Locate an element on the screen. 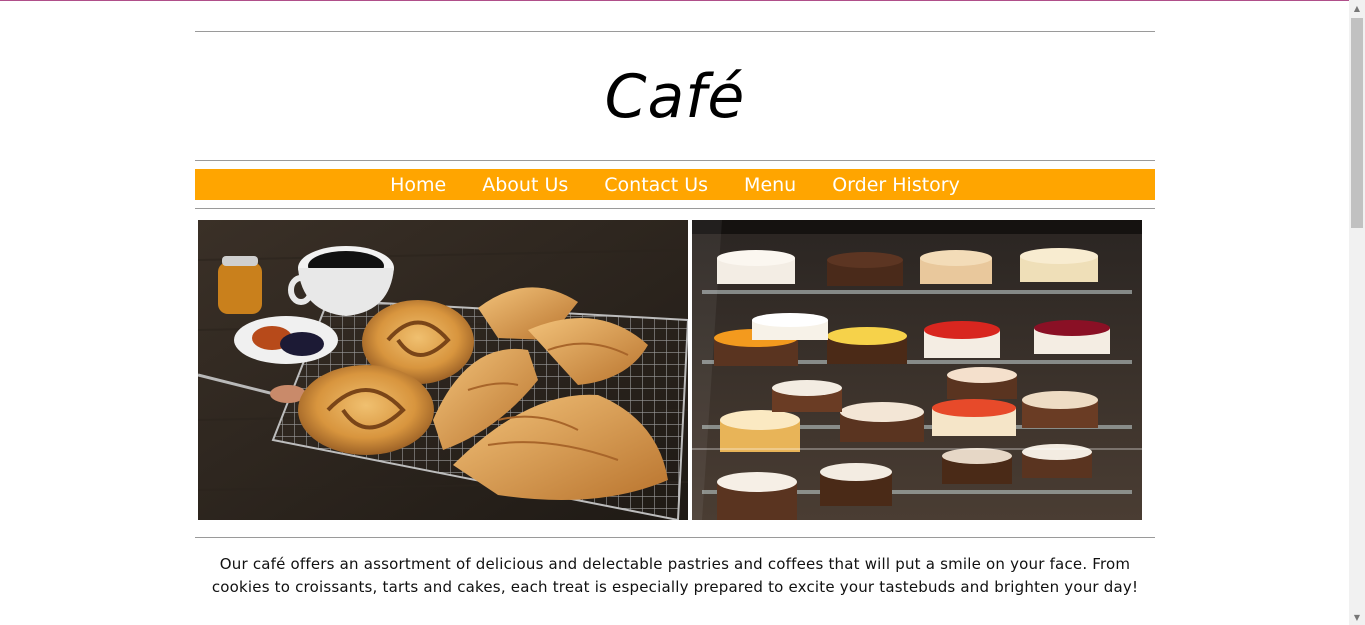 The width and height of the screenshot is (1365, 625). arrow-down-icon: ▼ is located at coordinates (1357, 617).